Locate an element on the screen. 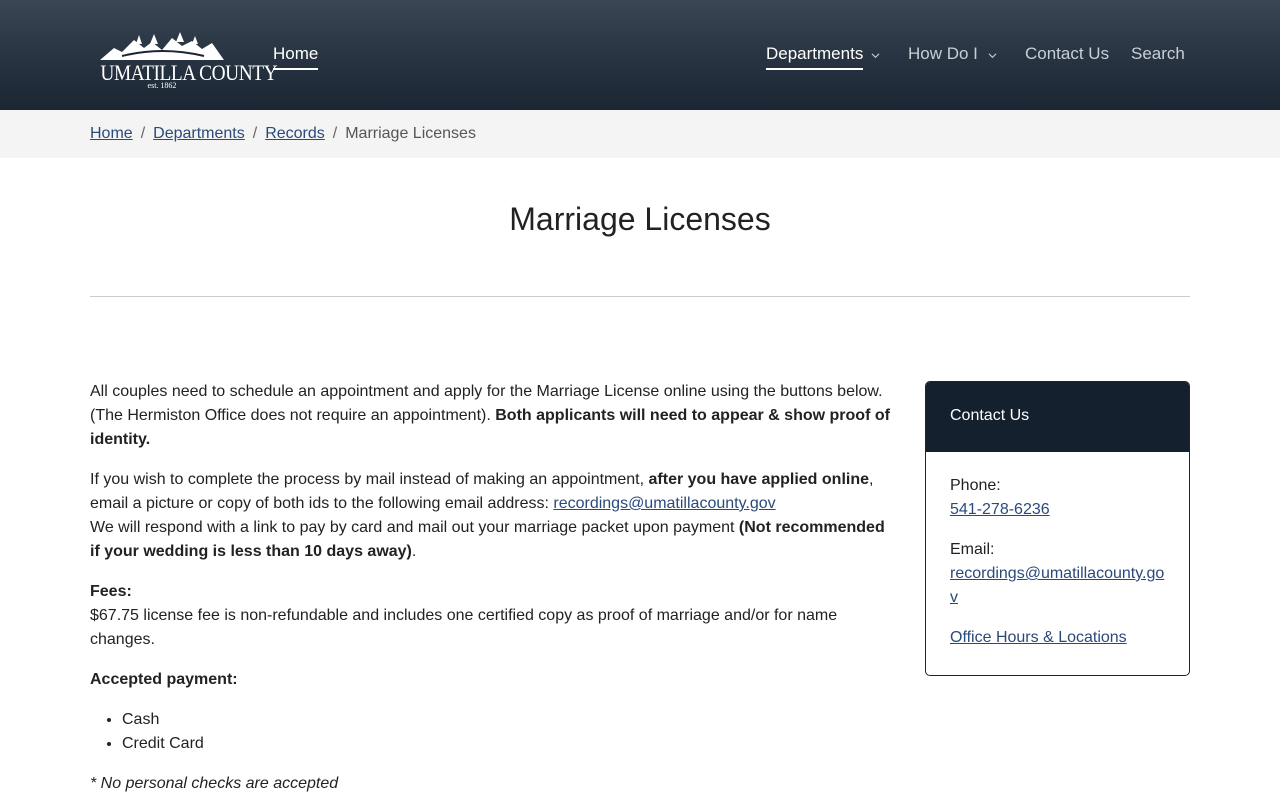  logo-est: est. 1862 is located at coordinates (162, 85).